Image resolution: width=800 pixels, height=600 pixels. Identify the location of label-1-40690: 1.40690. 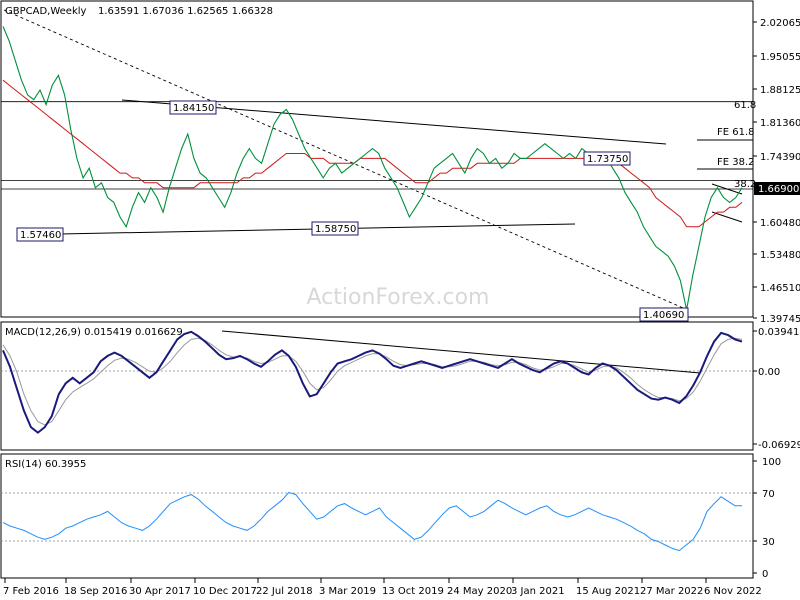
(664, 314).